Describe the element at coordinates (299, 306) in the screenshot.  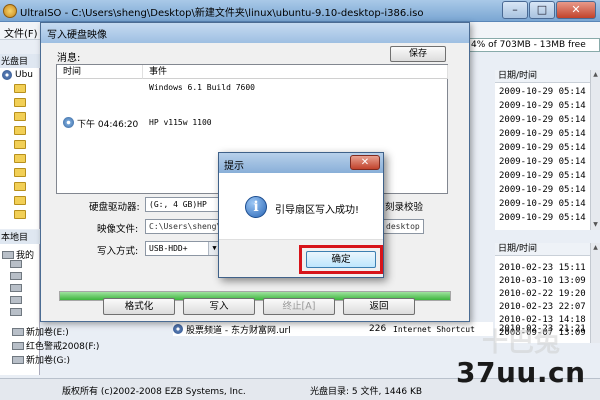
I see `abort-button: 终止[A]` at that location.